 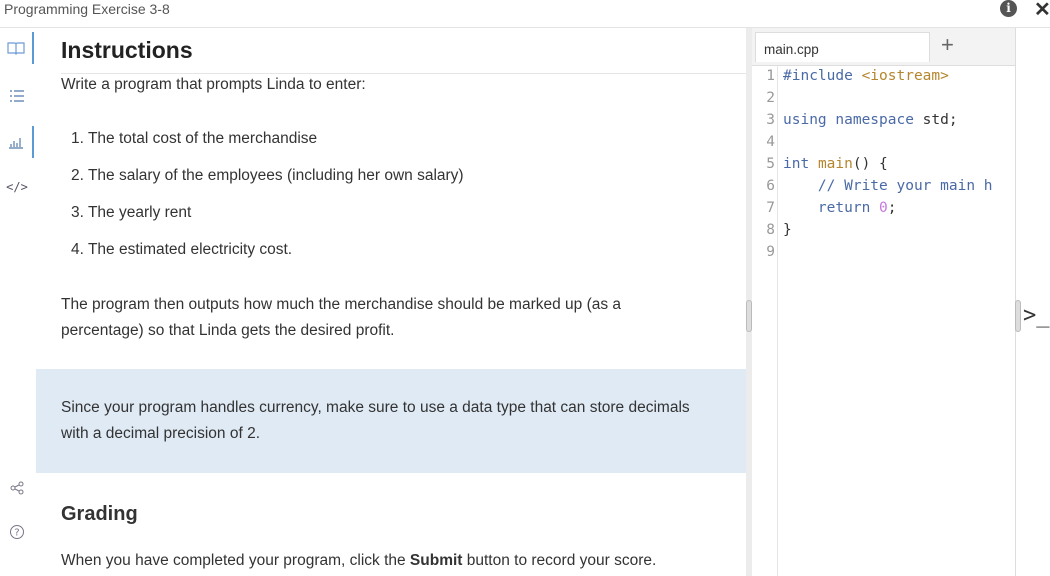 What do you see at coordinates (17, 48) in the screenshot?
I see `book-icon` at bounding box center [17, 48].